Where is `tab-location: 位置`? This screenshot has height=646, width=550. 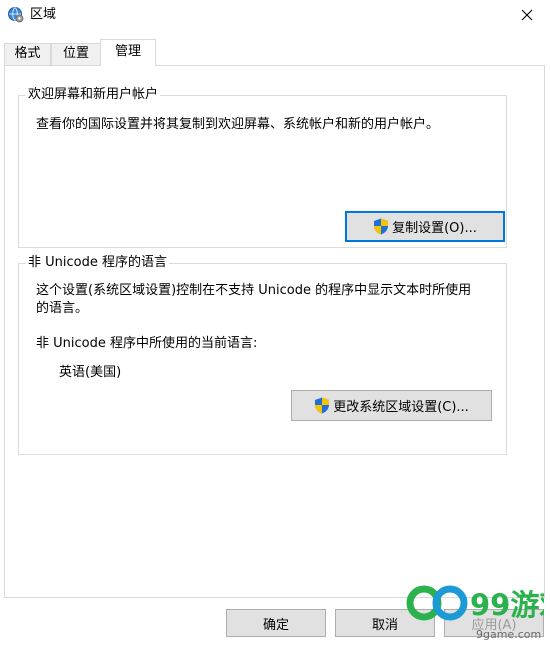
tab-location: 位置 is located at coordinates (76, 54).